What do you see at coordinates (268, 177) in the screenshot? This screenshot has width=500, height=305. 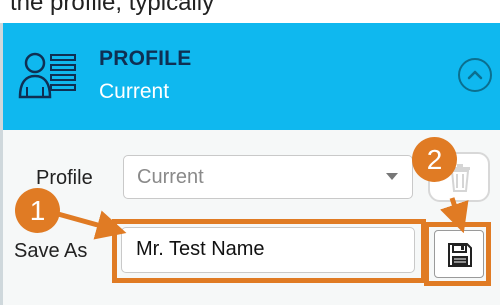 I see `profile-dropdown: Current` at bounding box center [268, 177].